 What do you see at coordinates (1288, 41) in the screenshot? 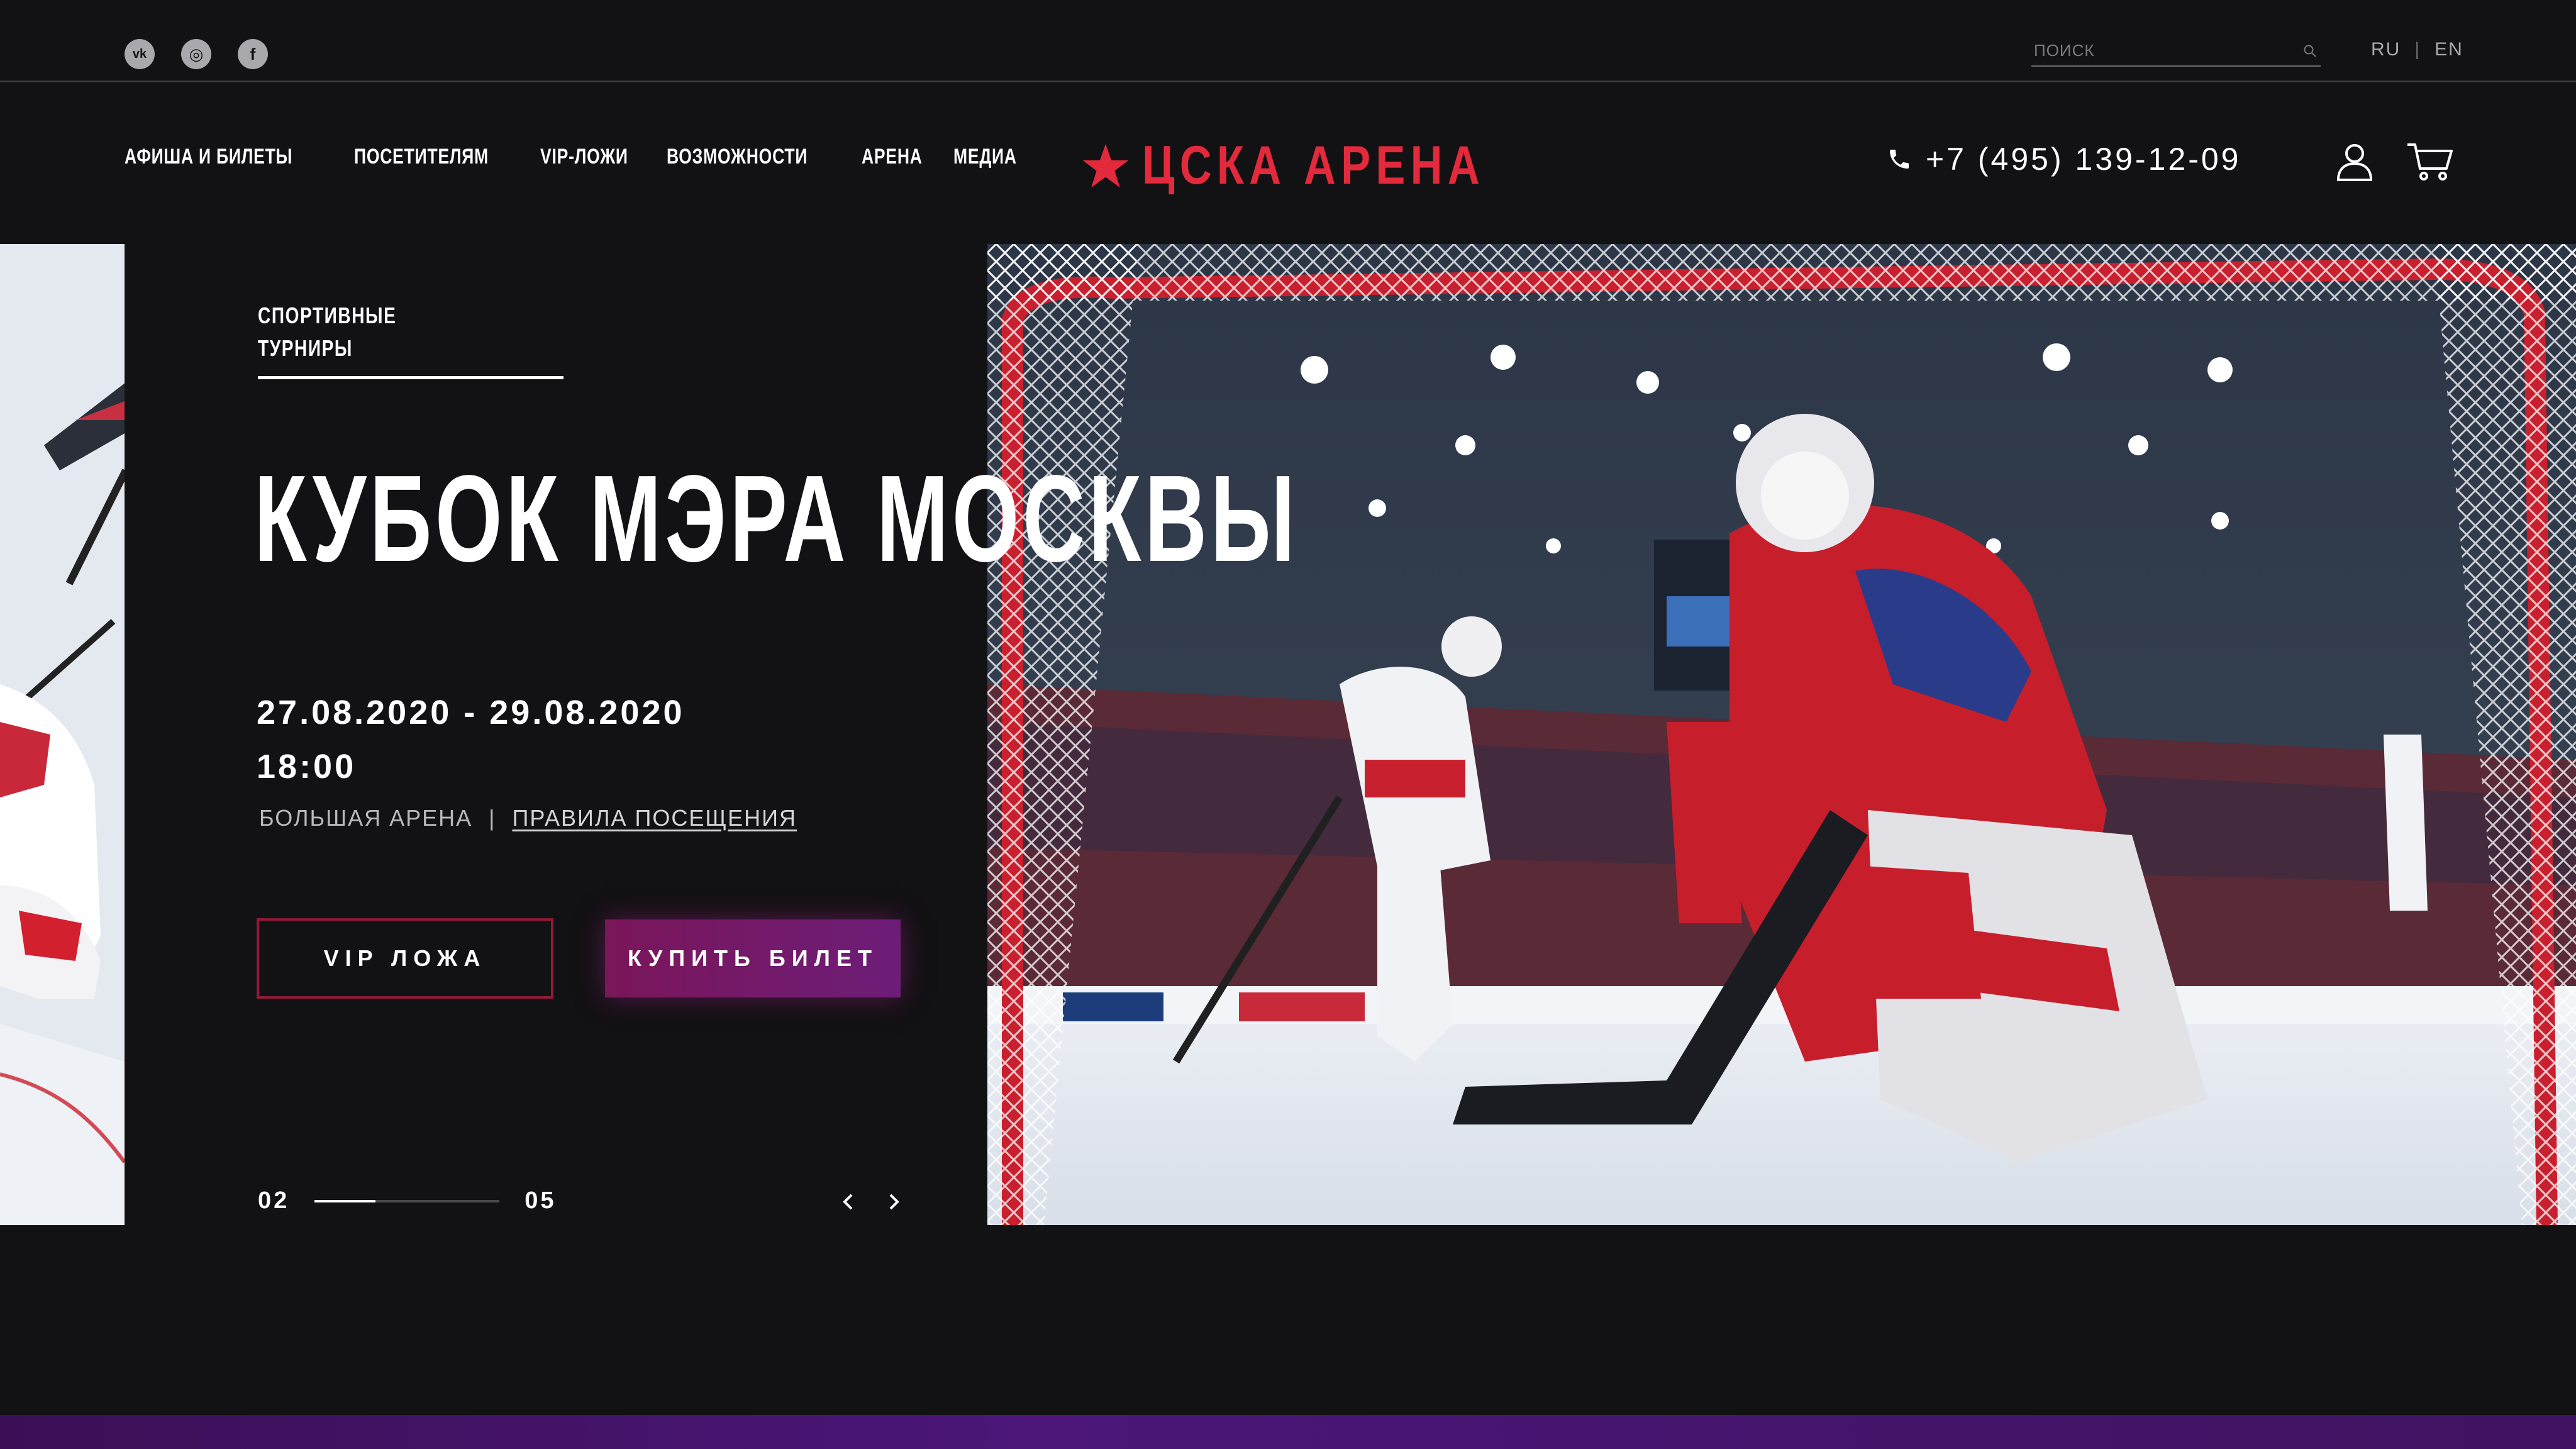
I see `top-bar: vk ◎ f RU | EN` at bounding box center [1288, 41].